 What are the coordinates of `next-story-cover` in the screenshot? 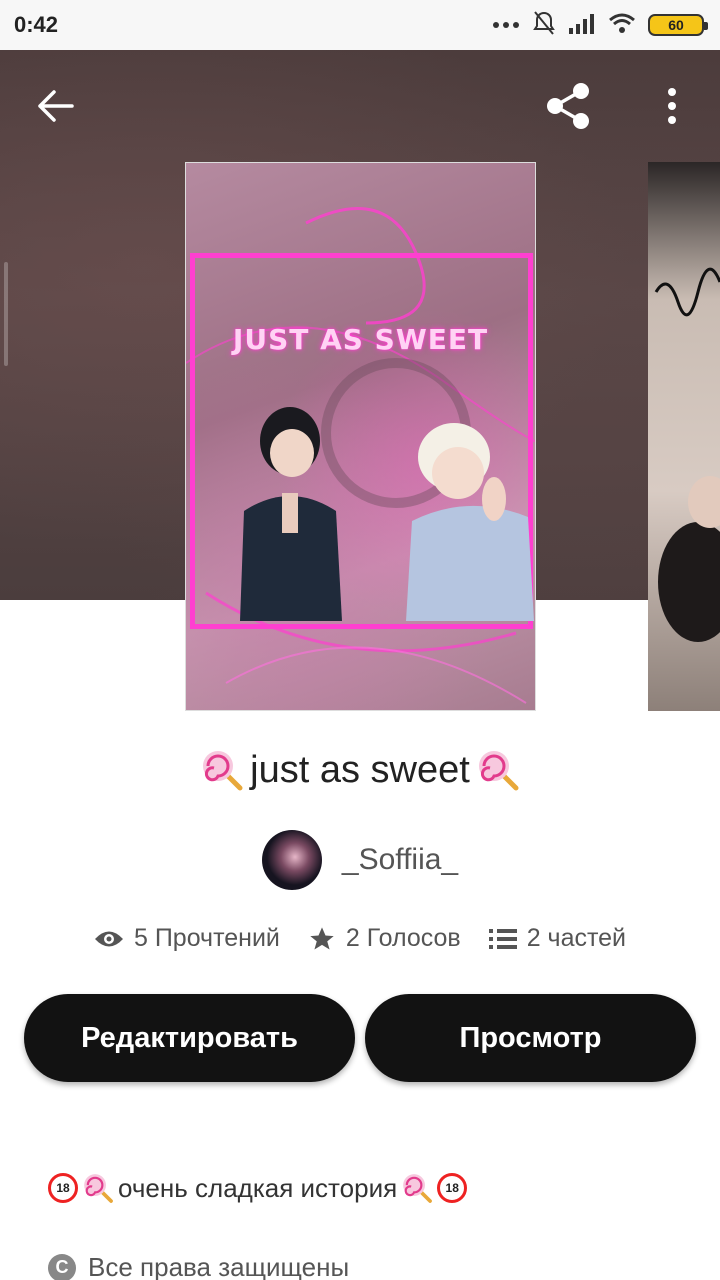 It's located at (684, 436).